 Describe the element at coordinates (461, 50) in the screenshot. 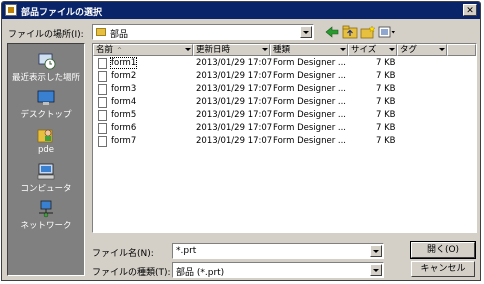

I see `column-header-filler` at that location.